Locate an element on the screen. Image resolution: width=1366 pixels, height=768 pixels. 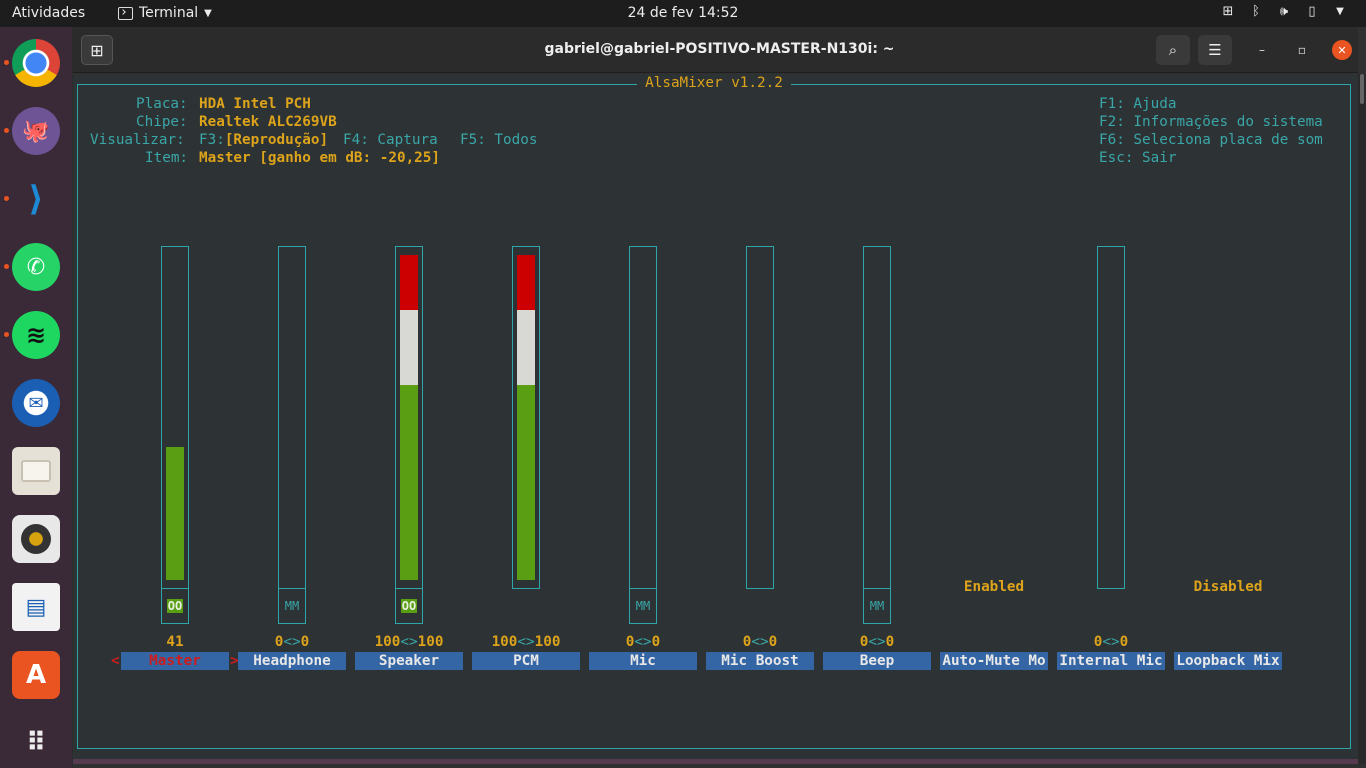
system-tray: ⊞ ᛒ 🕪 ▯ ▼ is located at coordinates (1284, 11).